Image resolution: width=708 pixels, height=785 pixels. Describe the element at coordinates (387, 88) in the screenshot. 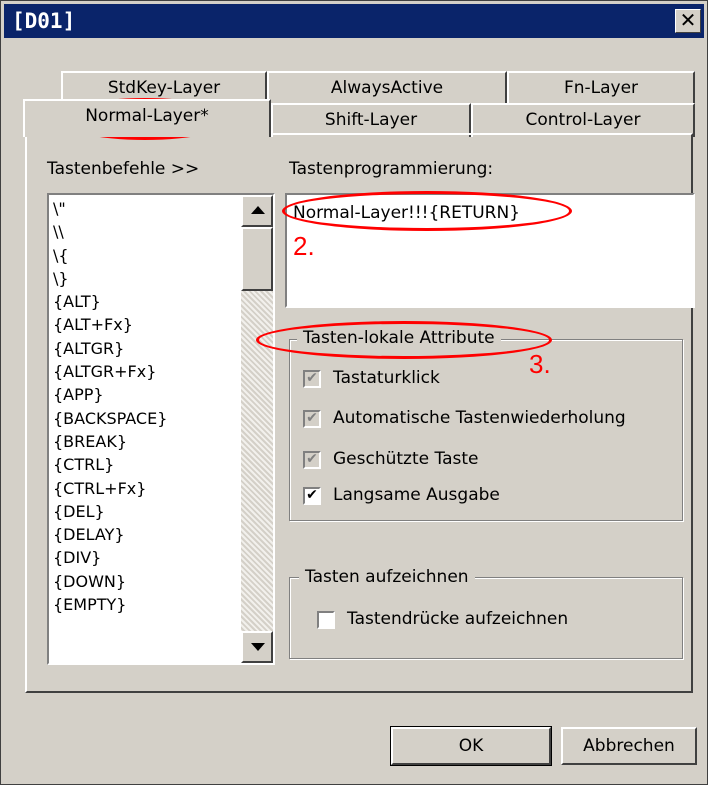

I see `tab-alwaysactive: AlwaysActive` at that location.